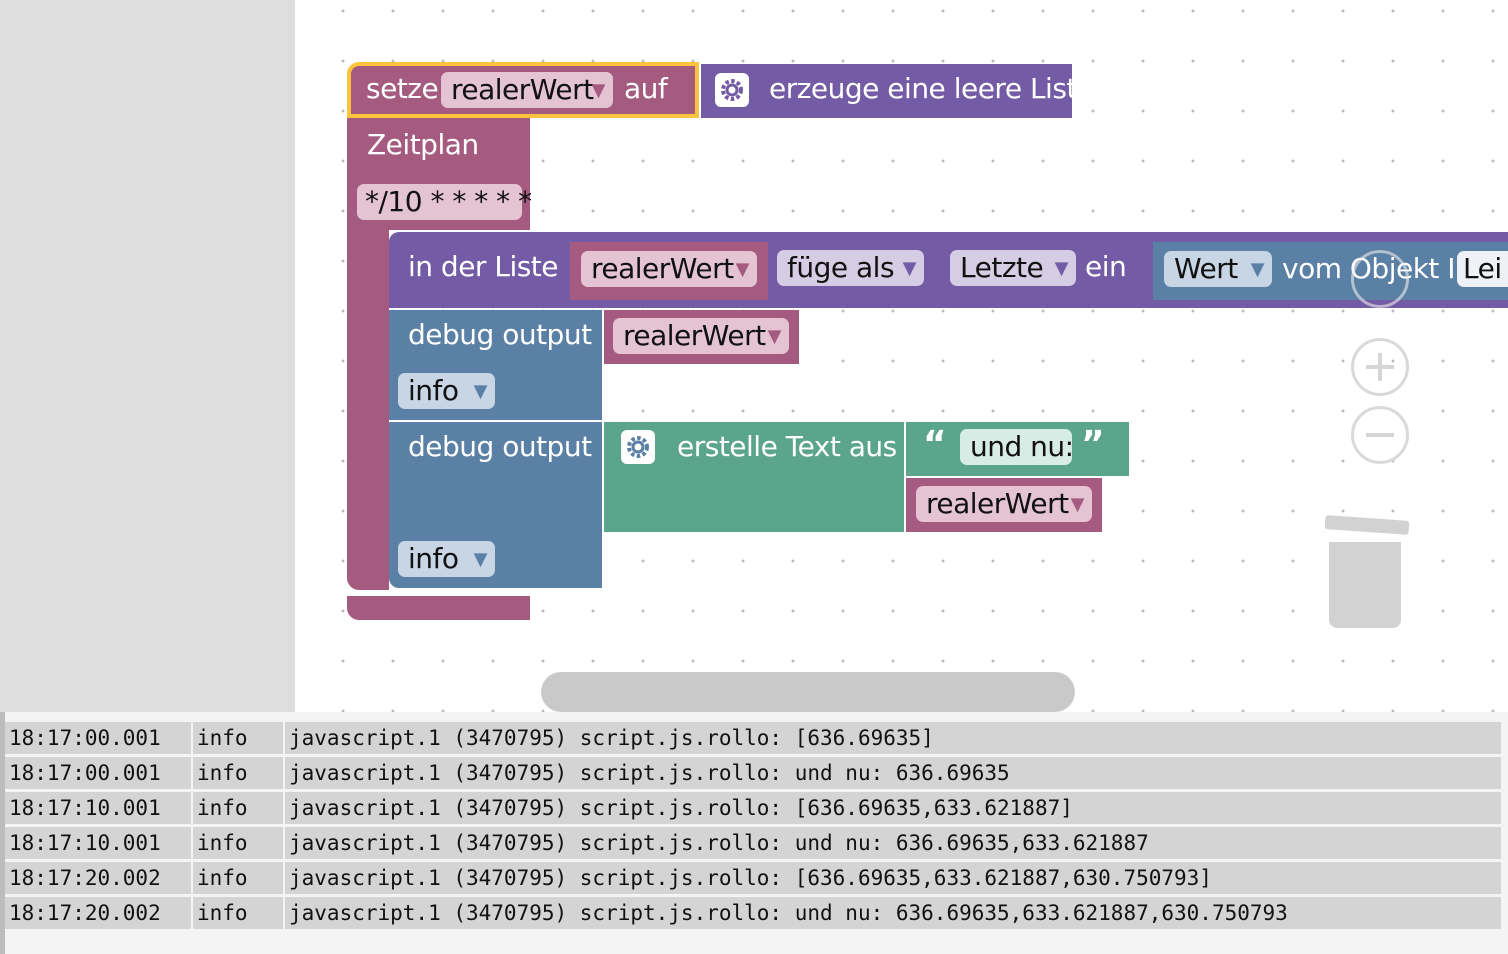 This screenshot has width=1508, height=954. I want to click on value-type-dropdown: Wert ▼, so click(1218, 269).